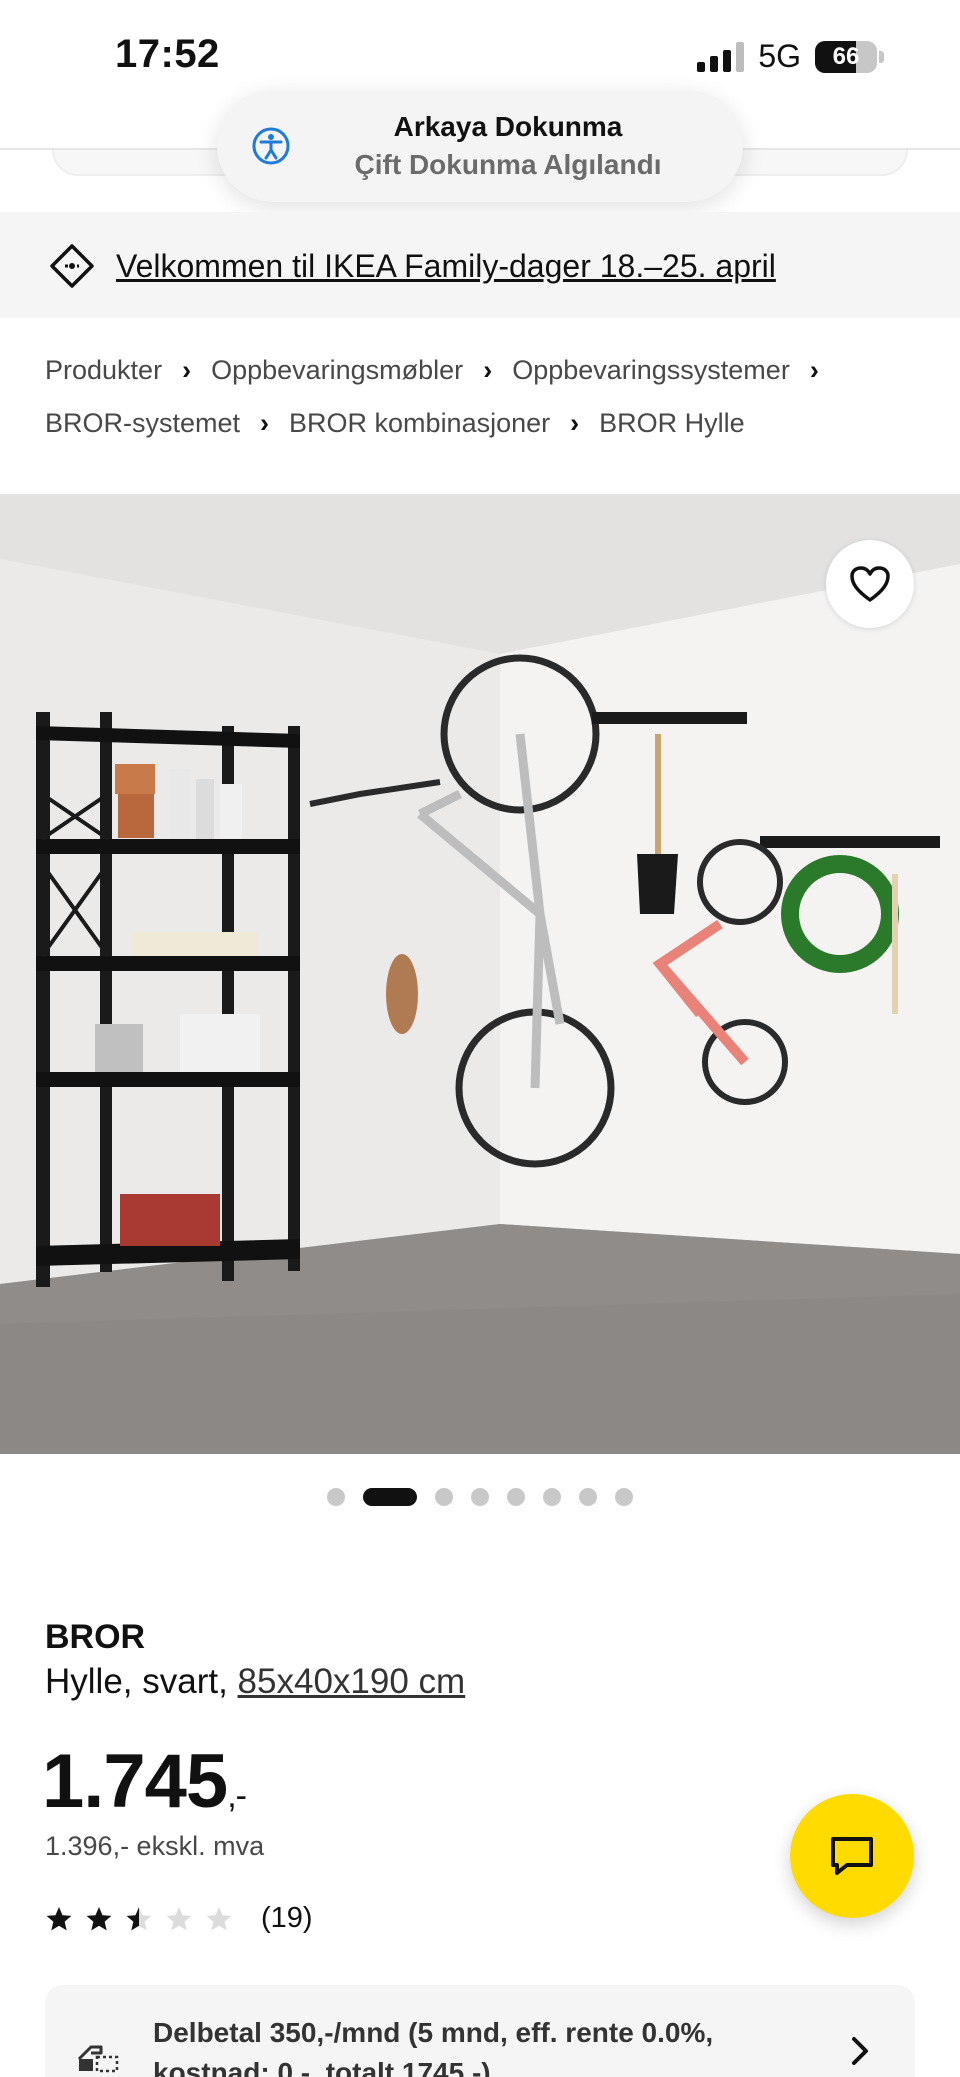 The height and width of the screenshot is (2077, 960). I want to click on product-name: BROR, so click(95, 1637).